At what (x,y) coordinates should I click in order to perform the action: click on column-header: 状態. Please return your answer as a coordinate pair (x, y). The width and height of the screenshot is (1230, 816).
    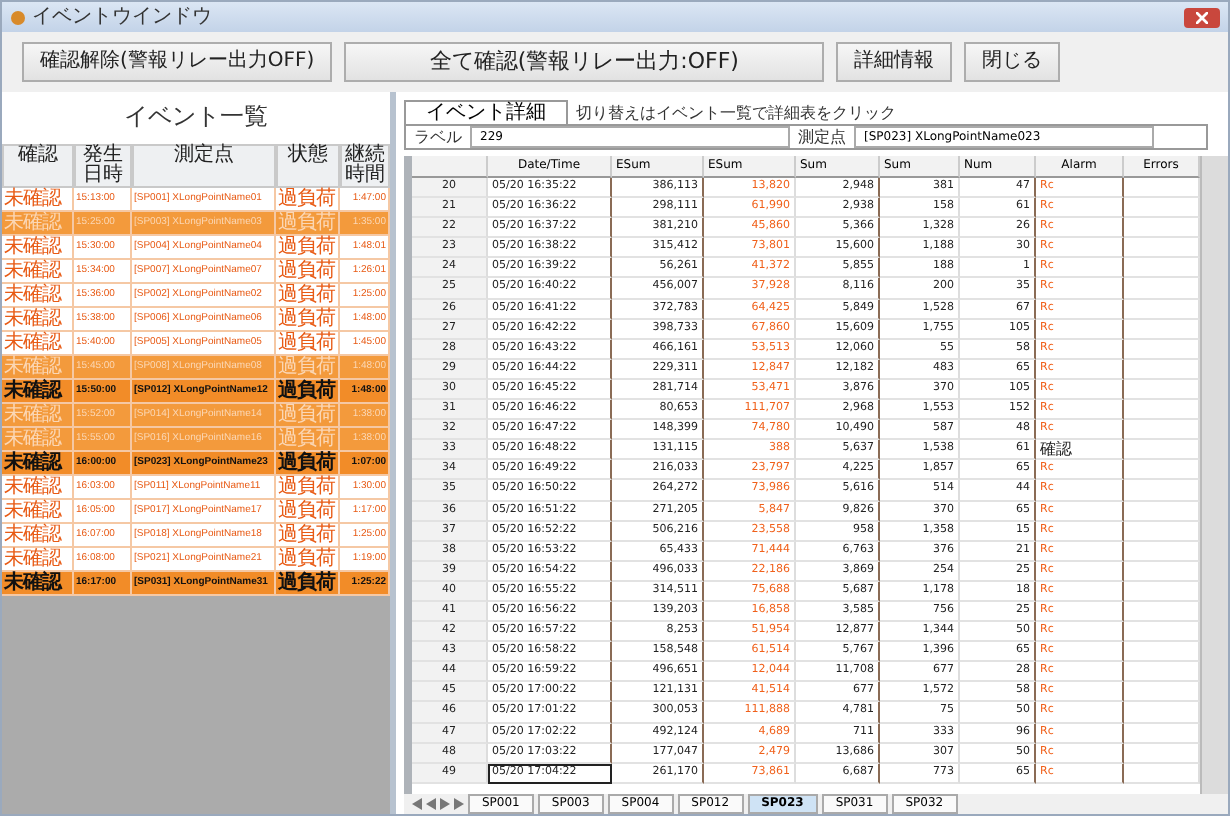
    Looking at the image, I should click on (308, 166).